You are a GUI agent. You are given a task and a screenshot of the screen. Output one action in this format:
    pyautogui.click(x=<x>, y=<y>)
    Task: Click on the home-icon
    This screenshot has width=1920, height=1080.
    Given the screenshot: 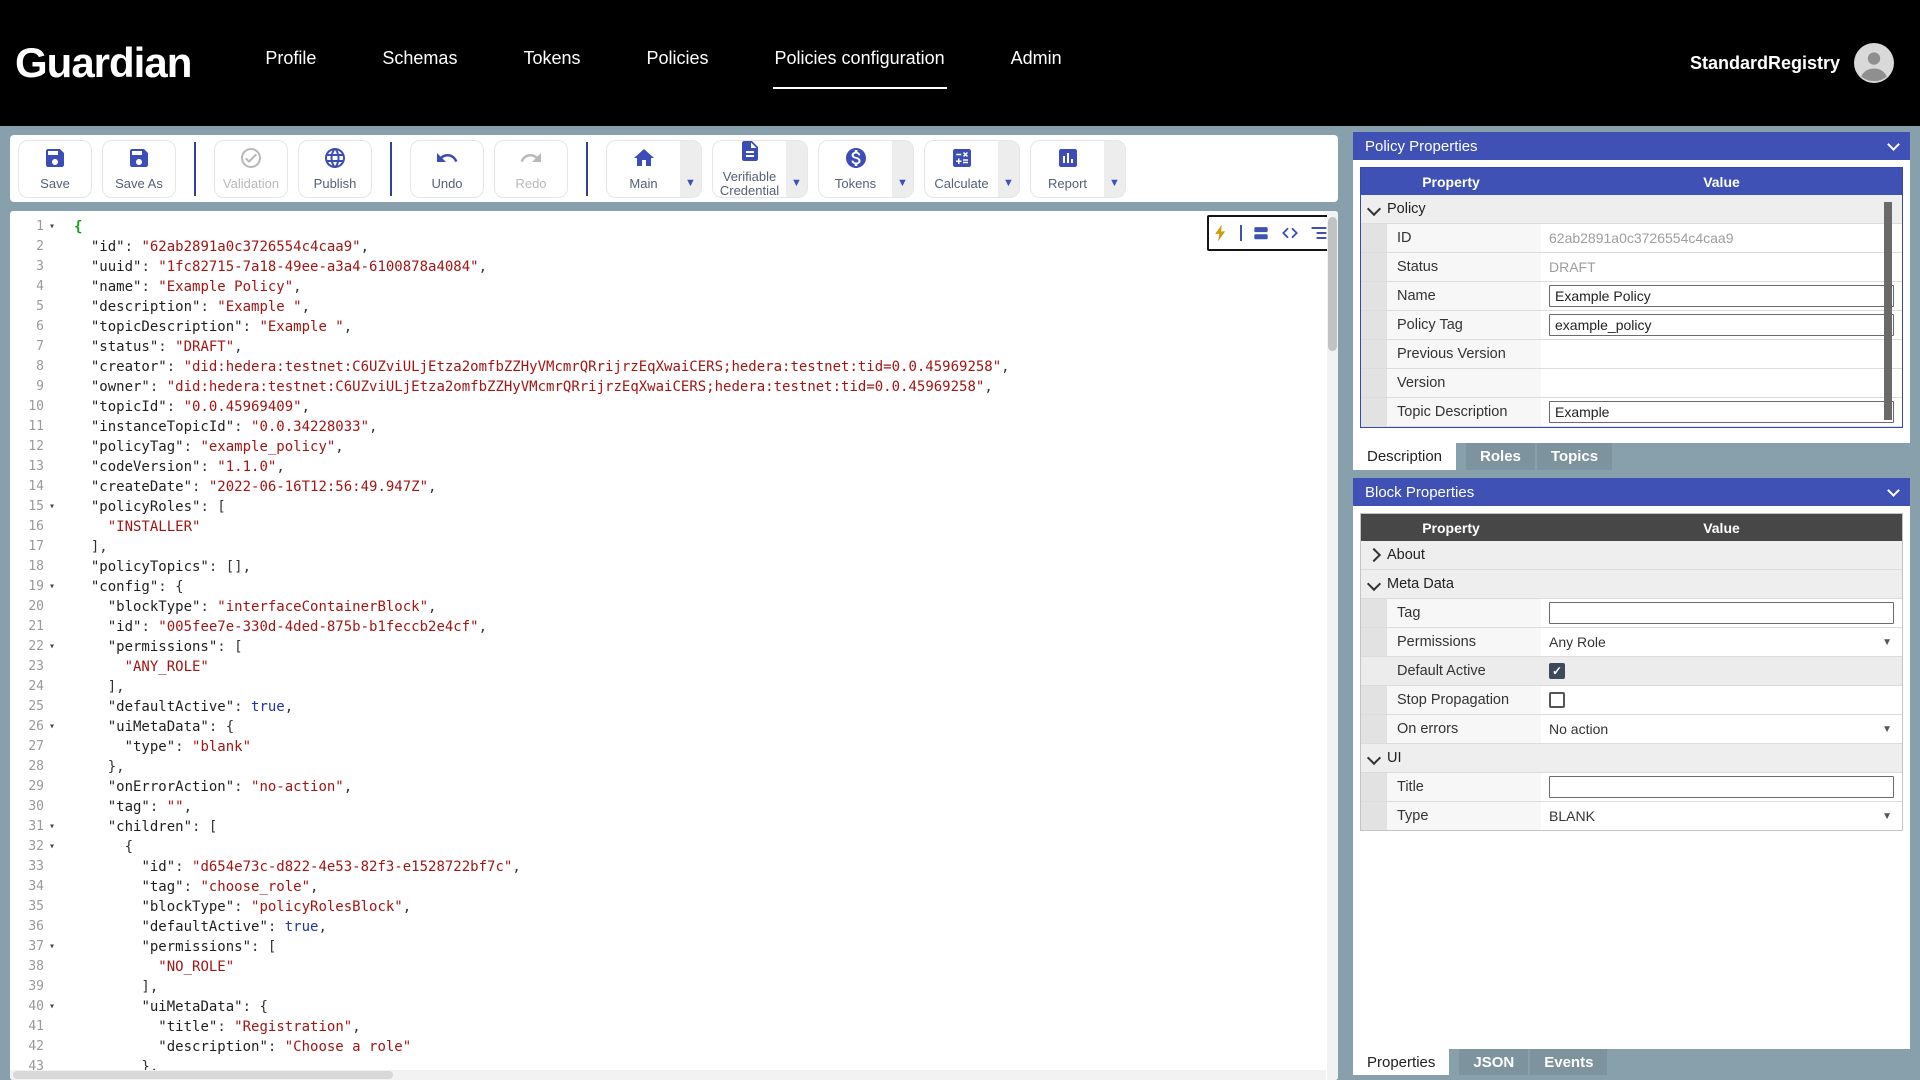 What is the action you would take?
    pyautogui.click(x=644, y=160)
    